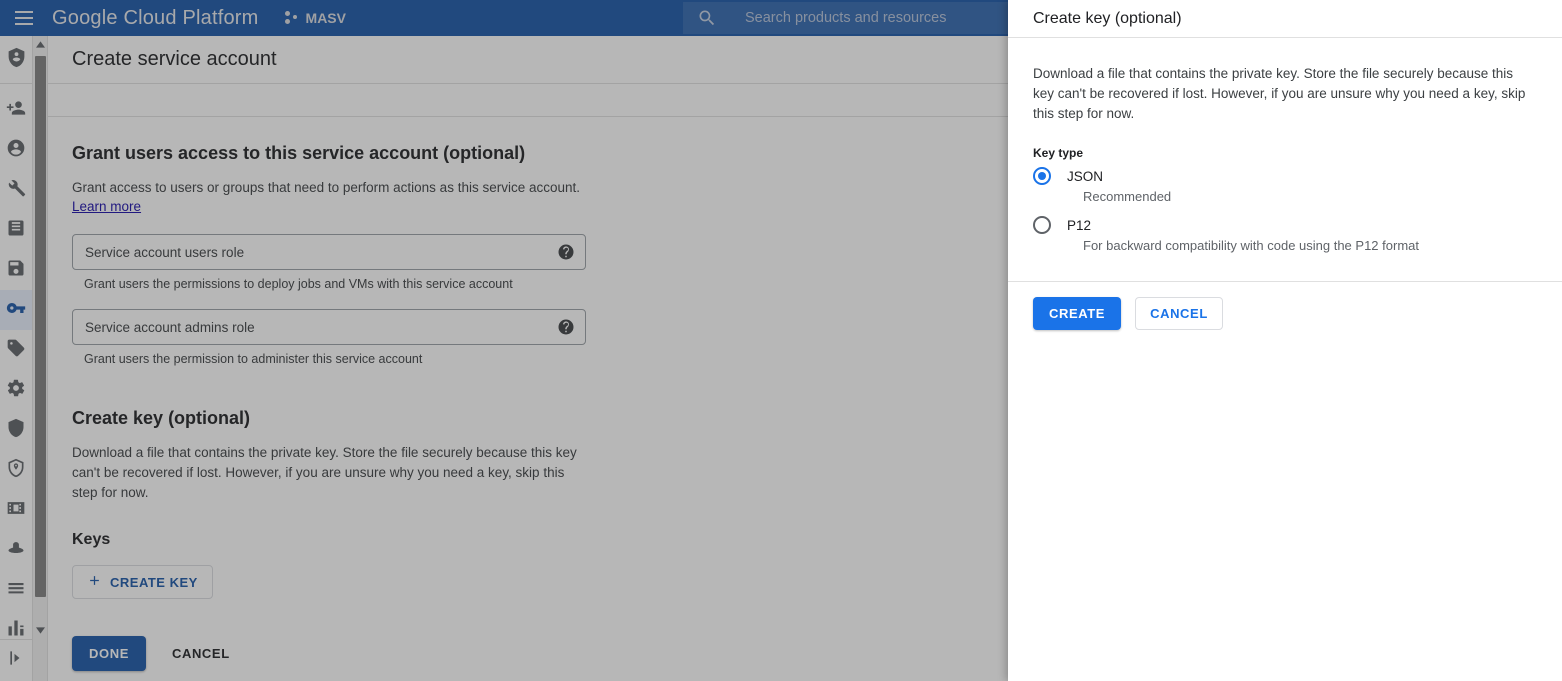 This screenshot has height=681, width=1562. What do you see at coordinates (1077, 313) in the screenshot?
I see `dialog-create-button: CREATE` at bounding box center [1077, 313].